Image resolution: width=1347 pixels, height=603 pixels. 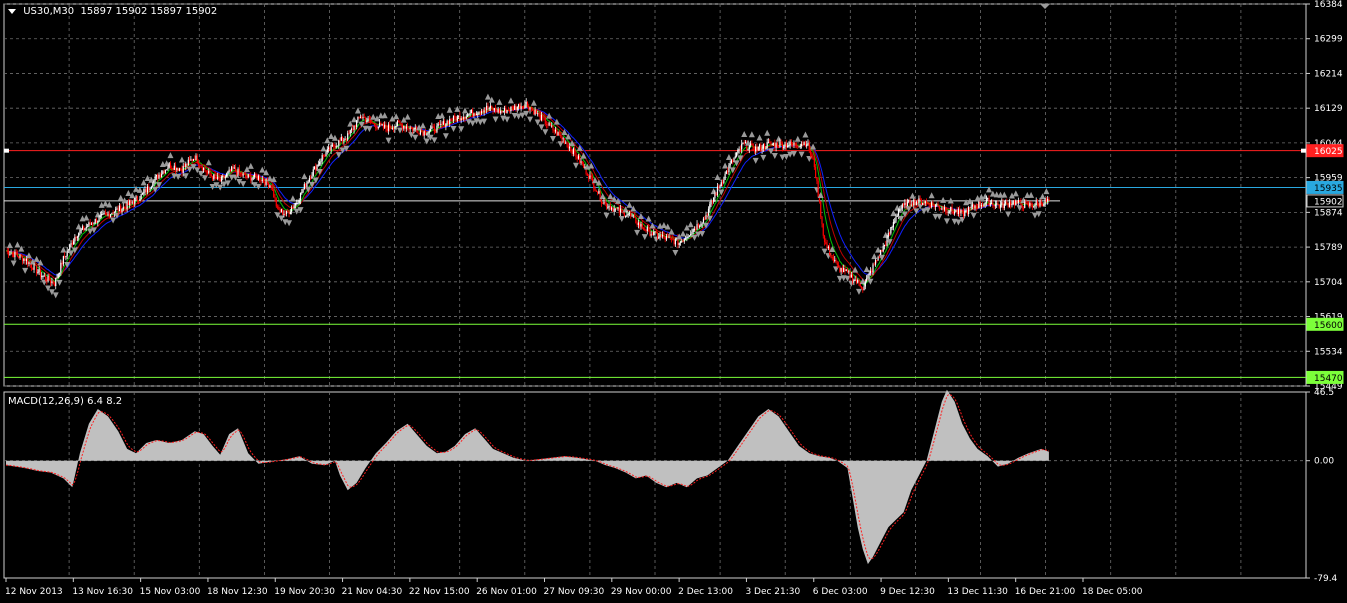 I want to click on dropdown-triangle-icon, so click(x=12, y=11).